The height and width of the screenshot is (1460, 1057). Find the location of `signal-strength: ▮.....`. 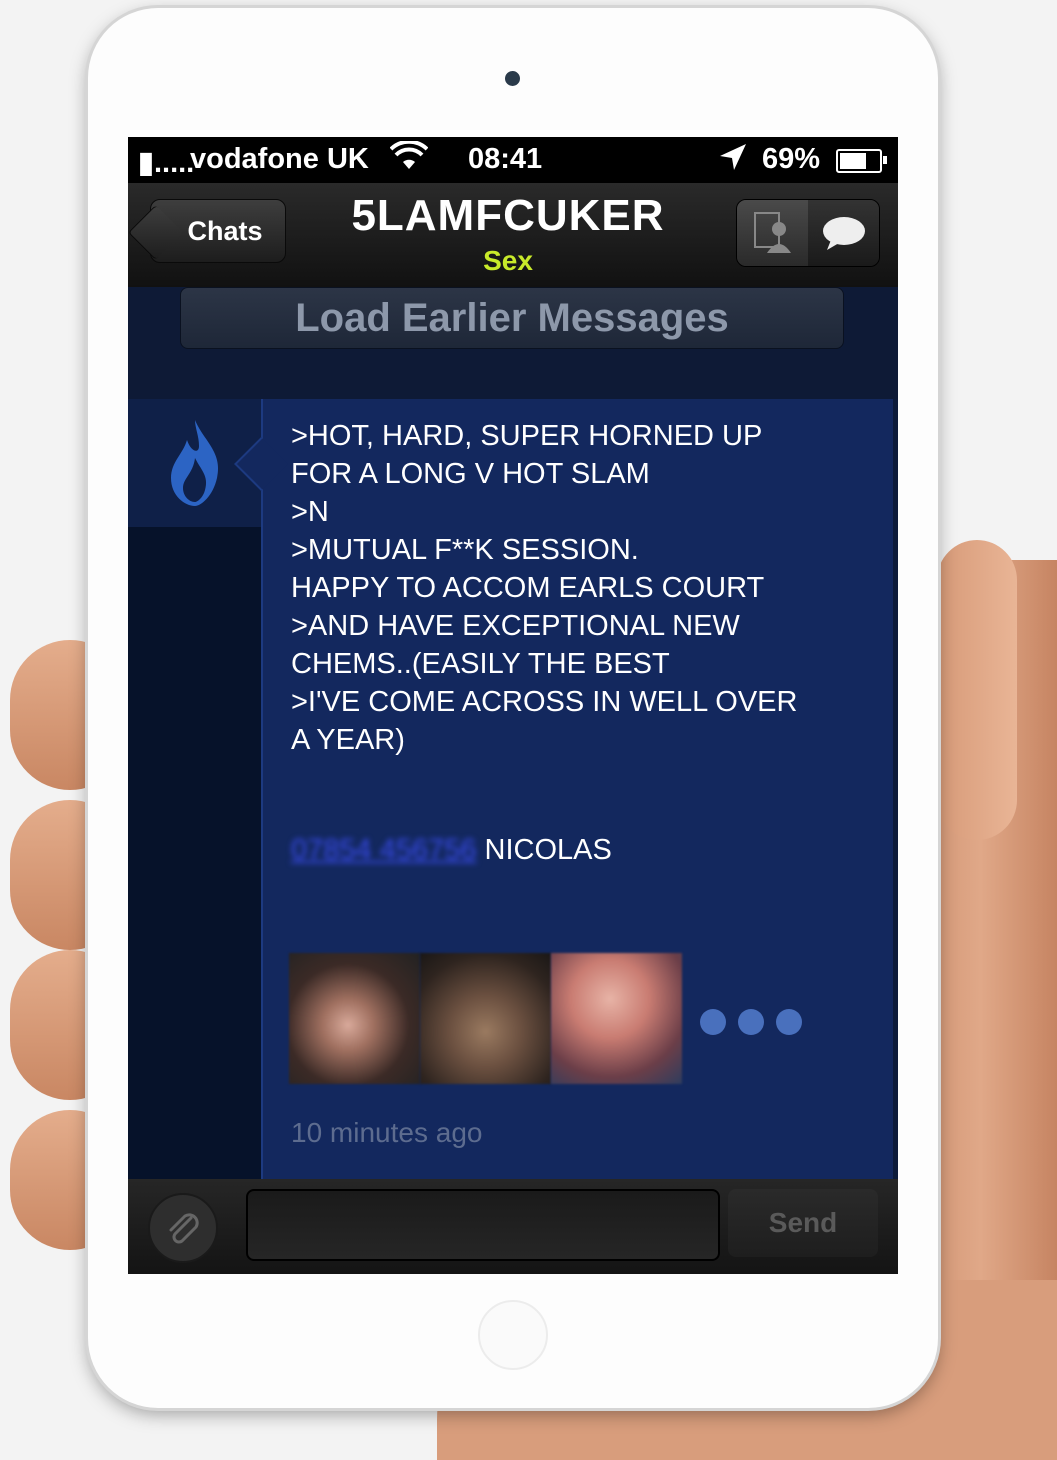

signal-strength: ▮..... is located at coordinates (166, 163).